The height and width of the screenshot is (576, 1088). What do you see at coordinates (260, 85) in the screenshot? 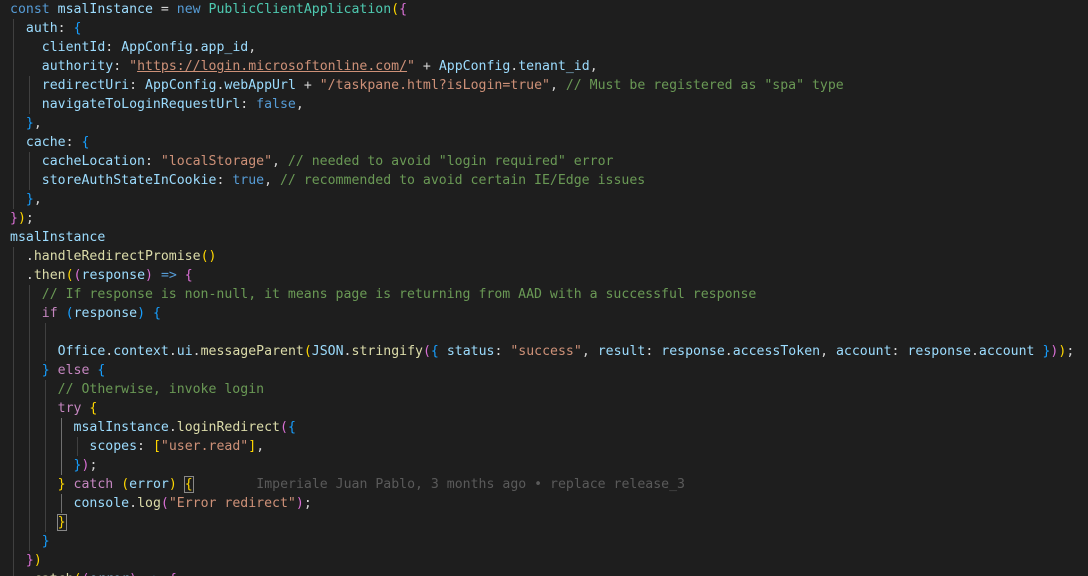
I see `code-token: webAppUrl` at bounding box center [260, 85].